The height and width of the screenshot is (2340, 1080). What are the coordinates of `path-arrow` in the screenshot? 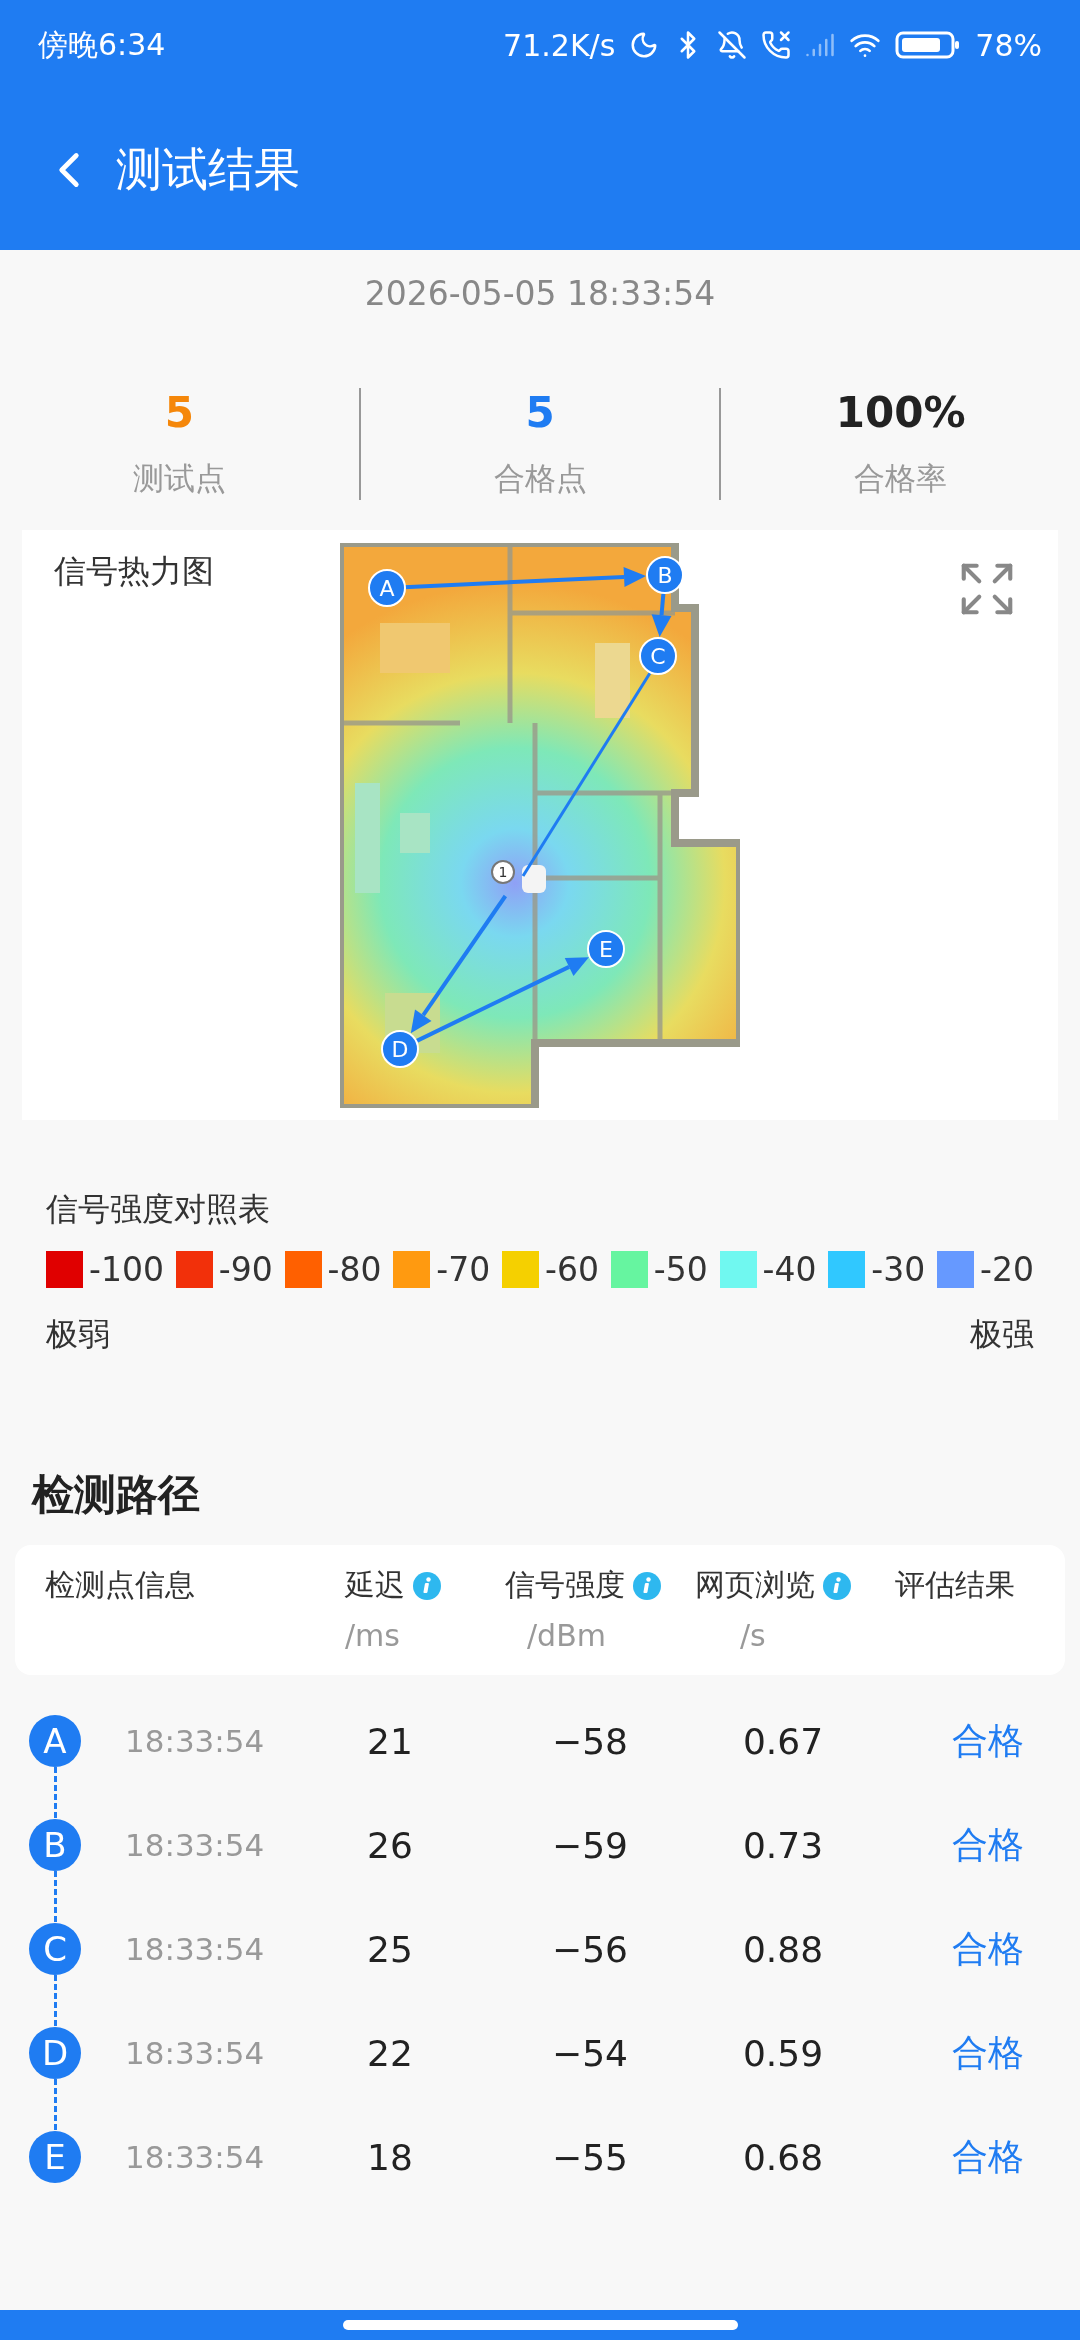 It's located at (661, 614).